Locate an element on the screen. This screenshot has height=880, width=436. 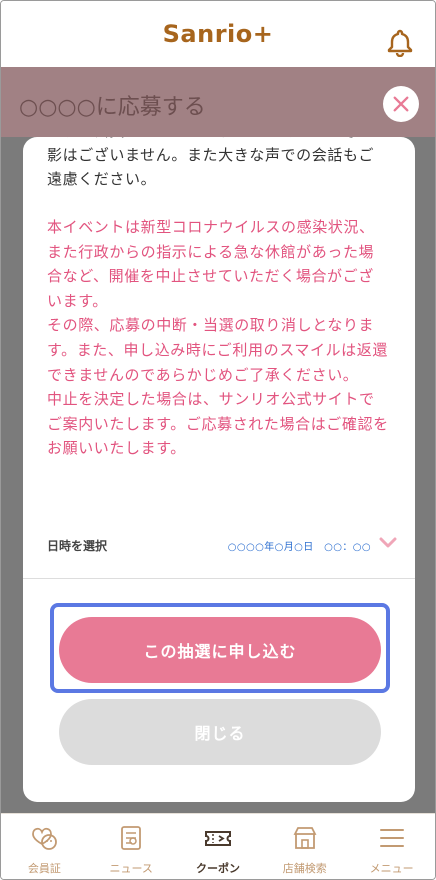
member-card-icon is located at coordinates (45, 838).